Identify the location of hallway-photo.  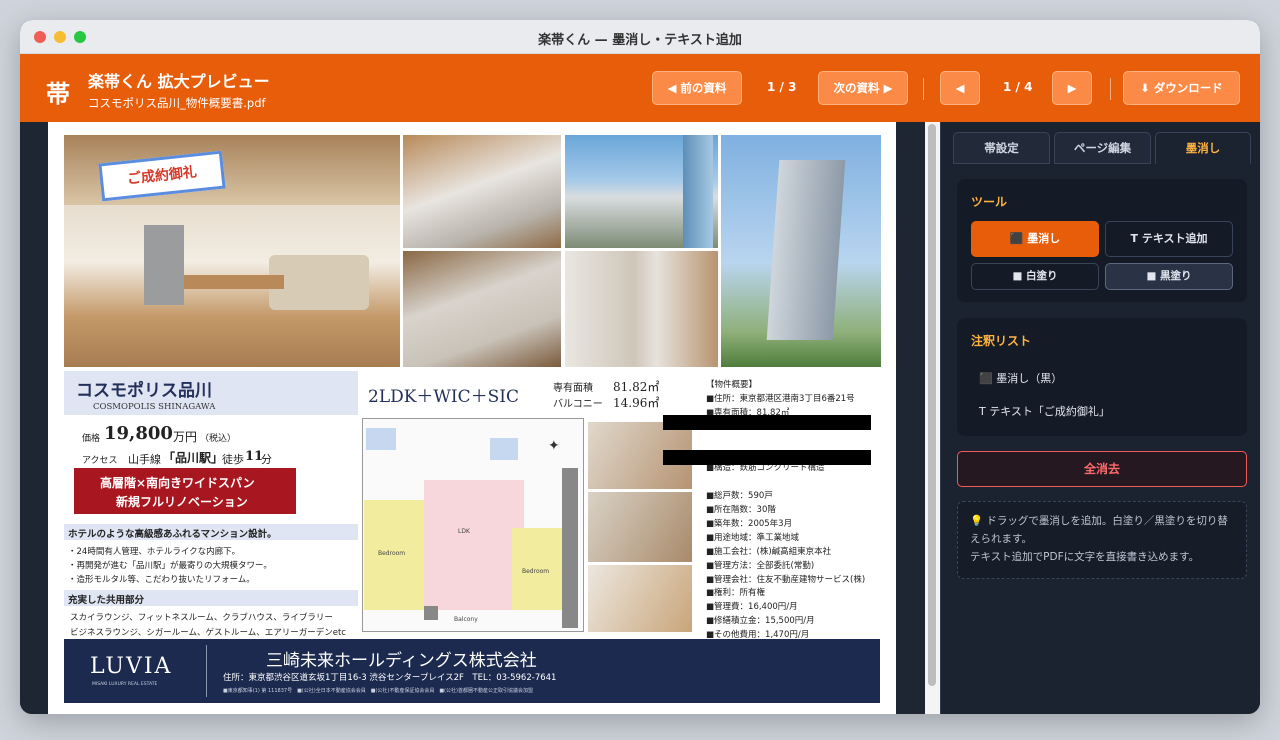
(641, 309).